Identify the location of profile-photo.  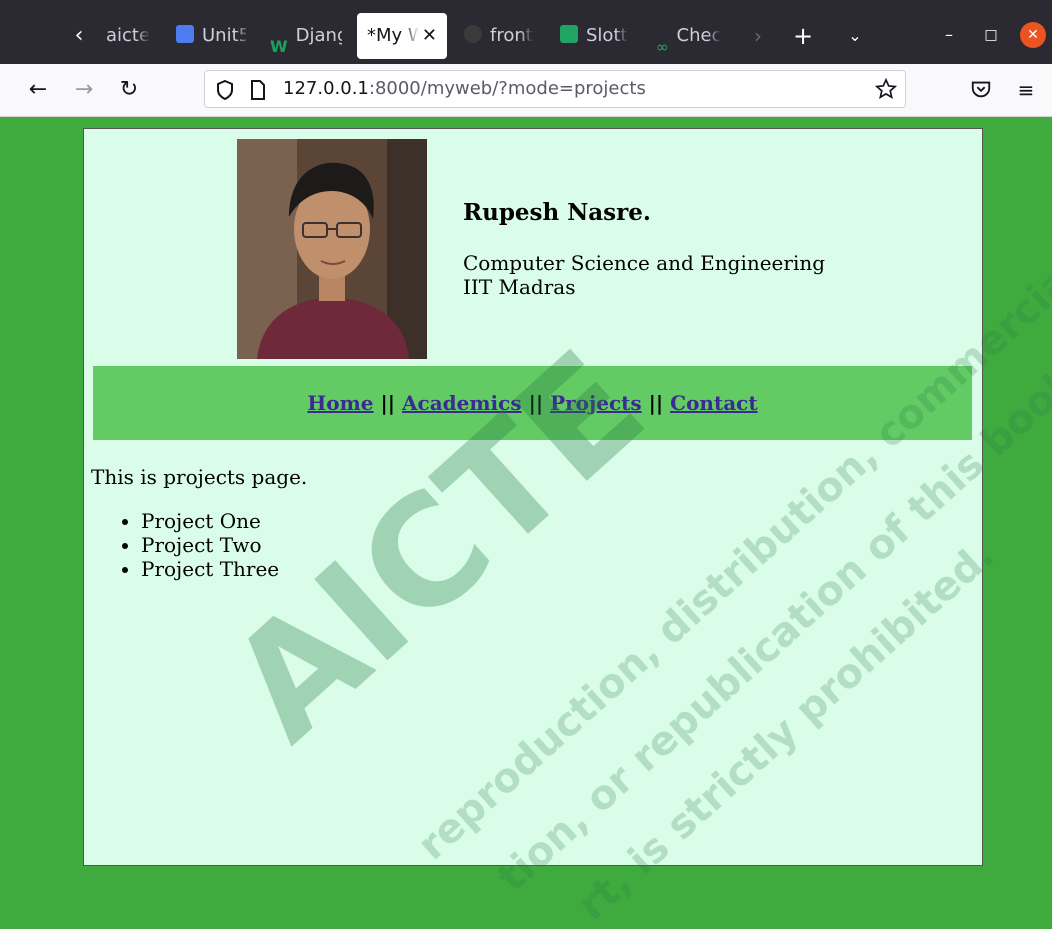
(332, 249).